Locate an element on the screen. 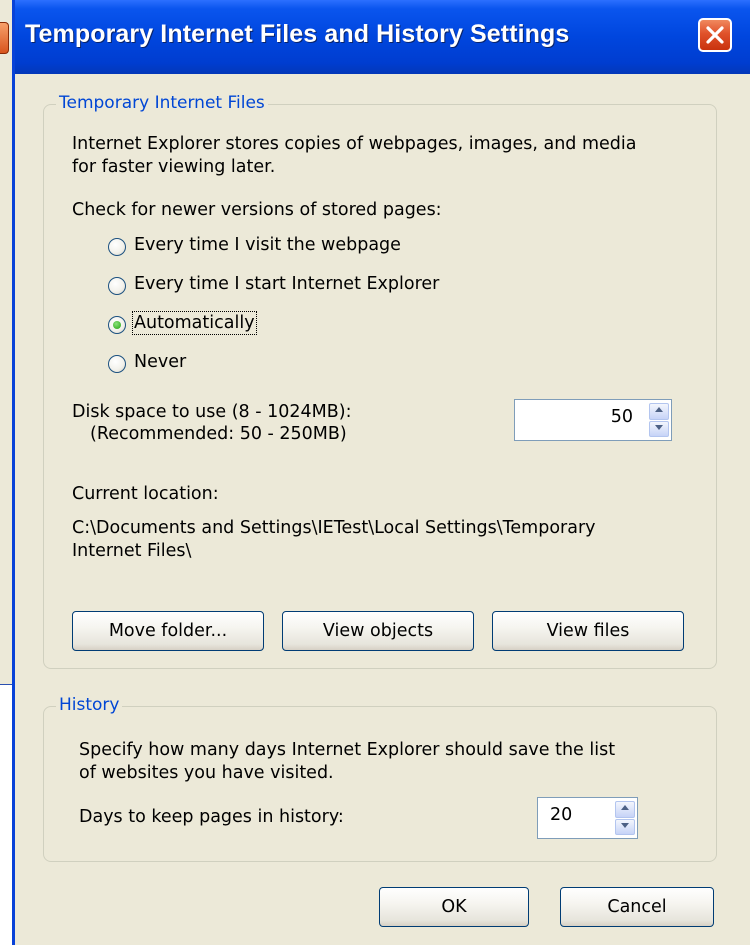  recommended-label: (Recommended: 50 - 250MB) is located at coordinates (218, 434).